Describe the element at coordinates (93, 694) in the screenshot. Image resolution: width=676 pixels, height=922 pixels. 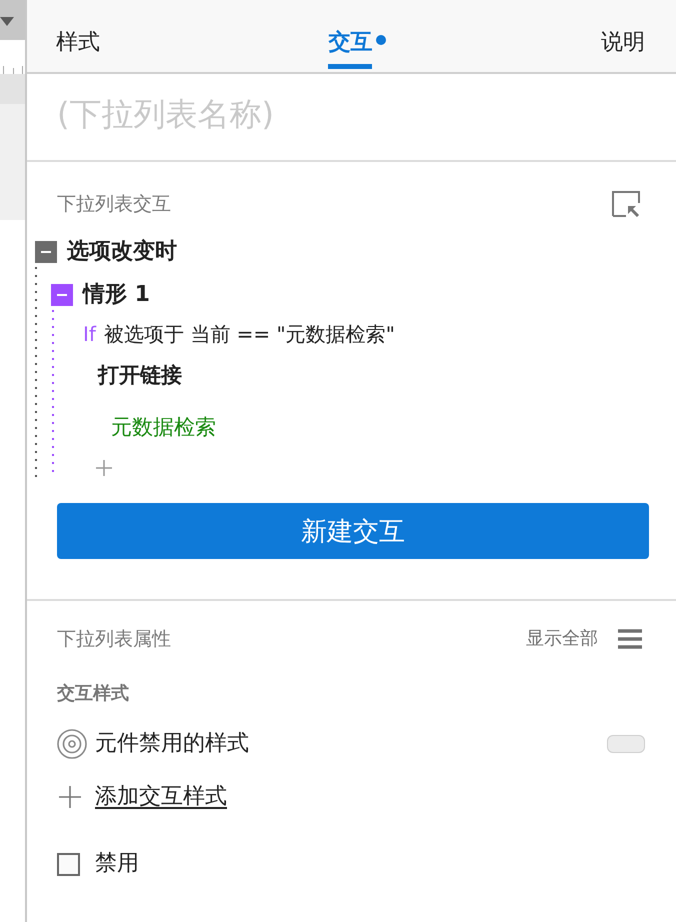
I see `subsection-title: 交互样式` at that location.